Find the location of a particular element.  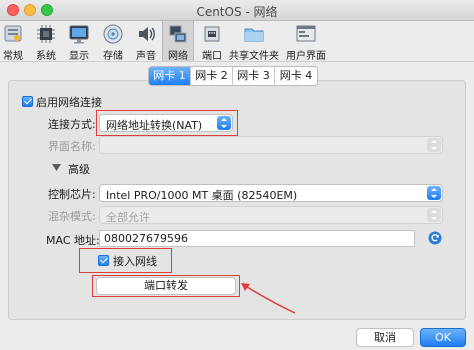

tab-adapter-3: 网卡 3 is located at coordinates (254, 76).